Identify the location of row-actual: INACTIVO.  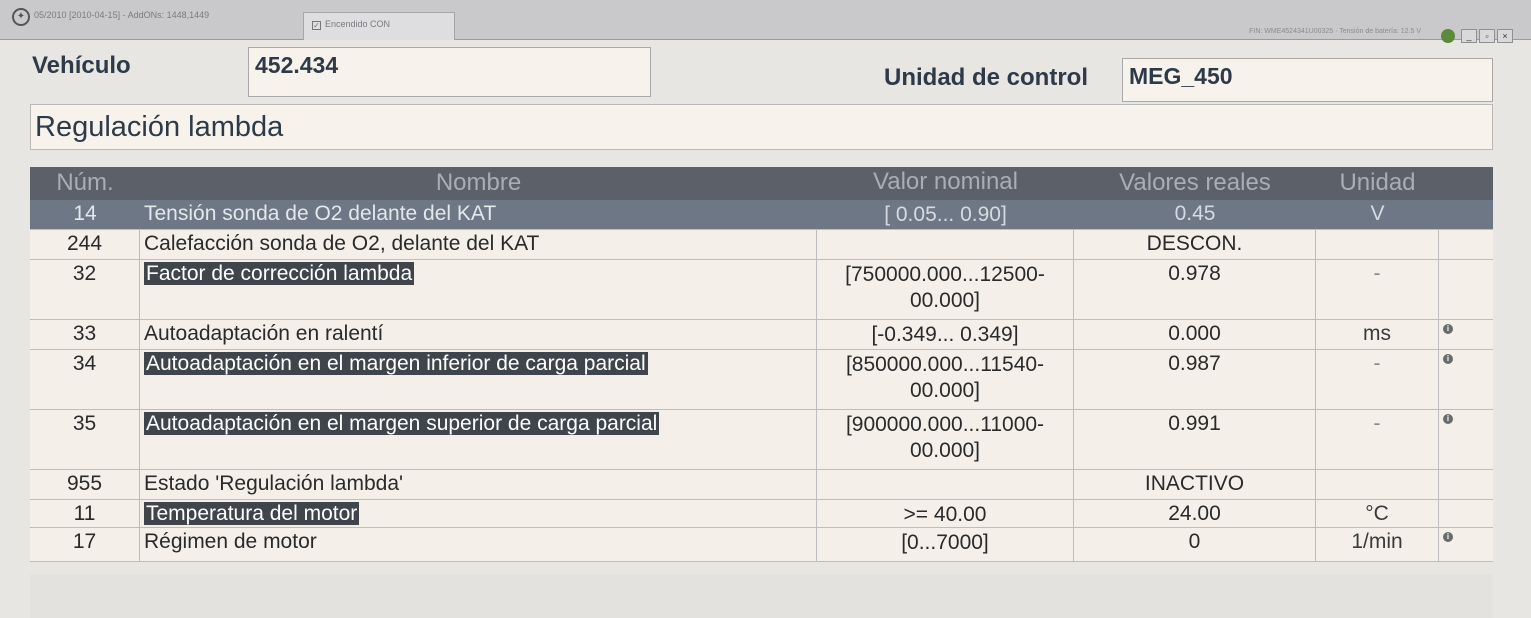
(1195, 484).